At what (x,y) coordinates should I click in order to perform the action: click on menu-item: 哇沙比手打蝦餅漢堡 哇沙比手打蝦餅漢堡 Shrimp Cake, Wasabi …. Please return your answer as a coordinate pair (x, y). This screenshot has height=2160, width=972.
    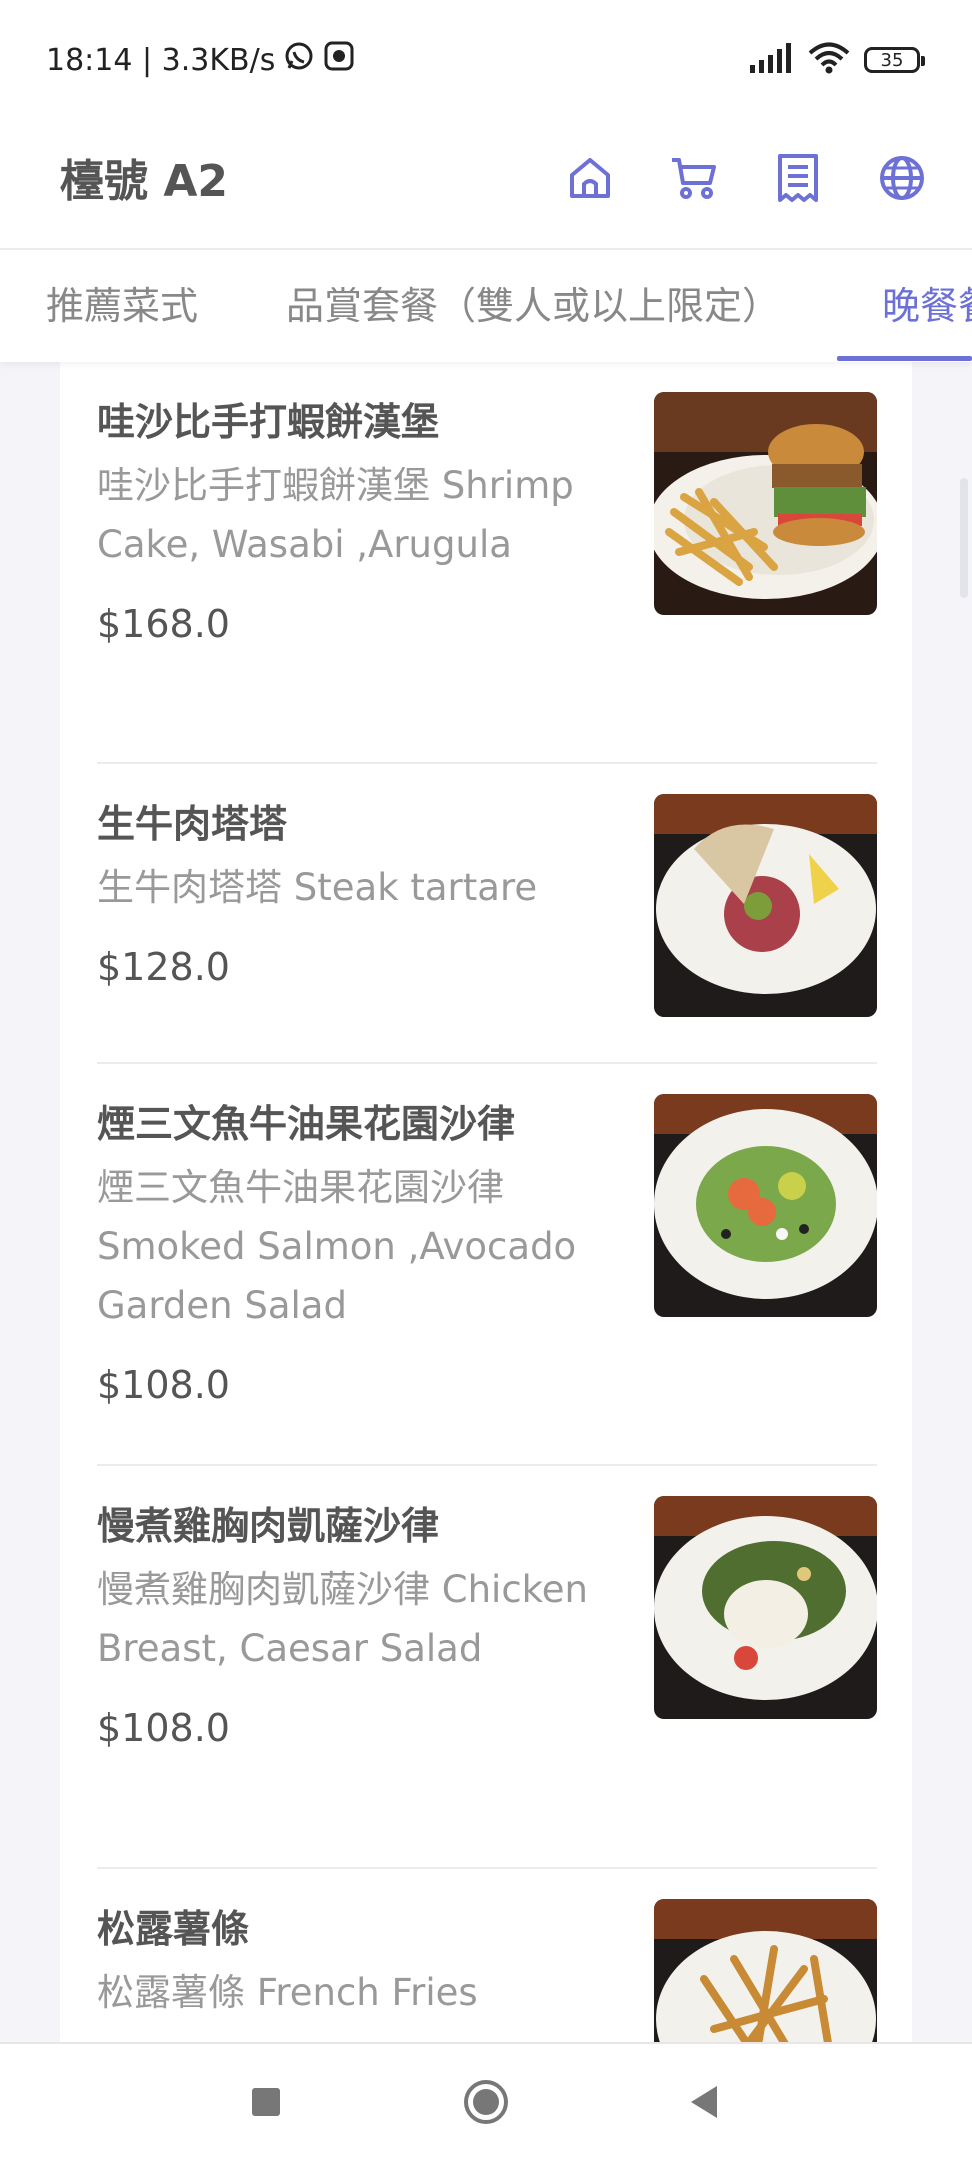
    Looking at the image, I should click on (487, 523).